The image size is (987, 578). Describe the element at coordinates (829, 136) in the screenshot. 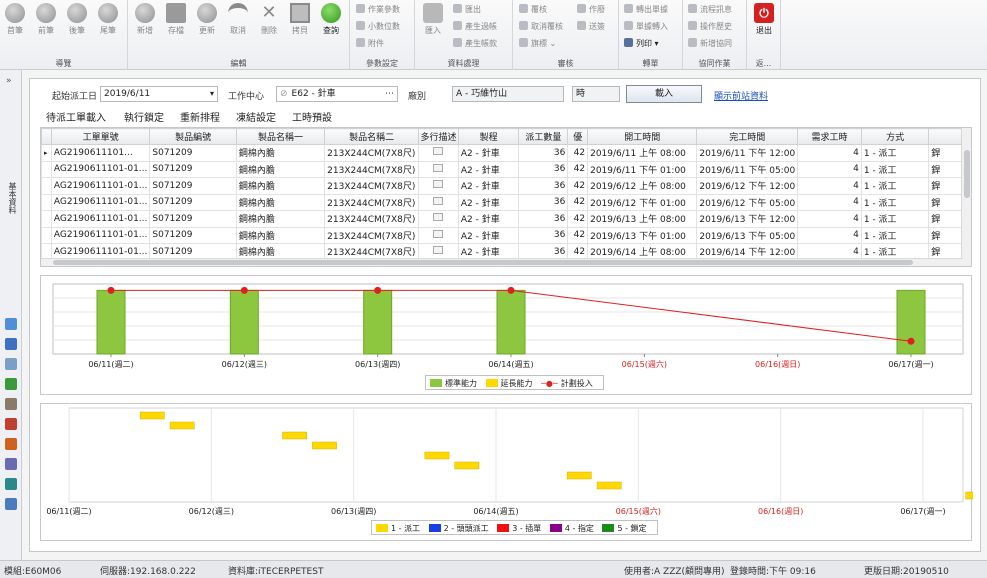

I see `column-header: 需求工時` at that location.